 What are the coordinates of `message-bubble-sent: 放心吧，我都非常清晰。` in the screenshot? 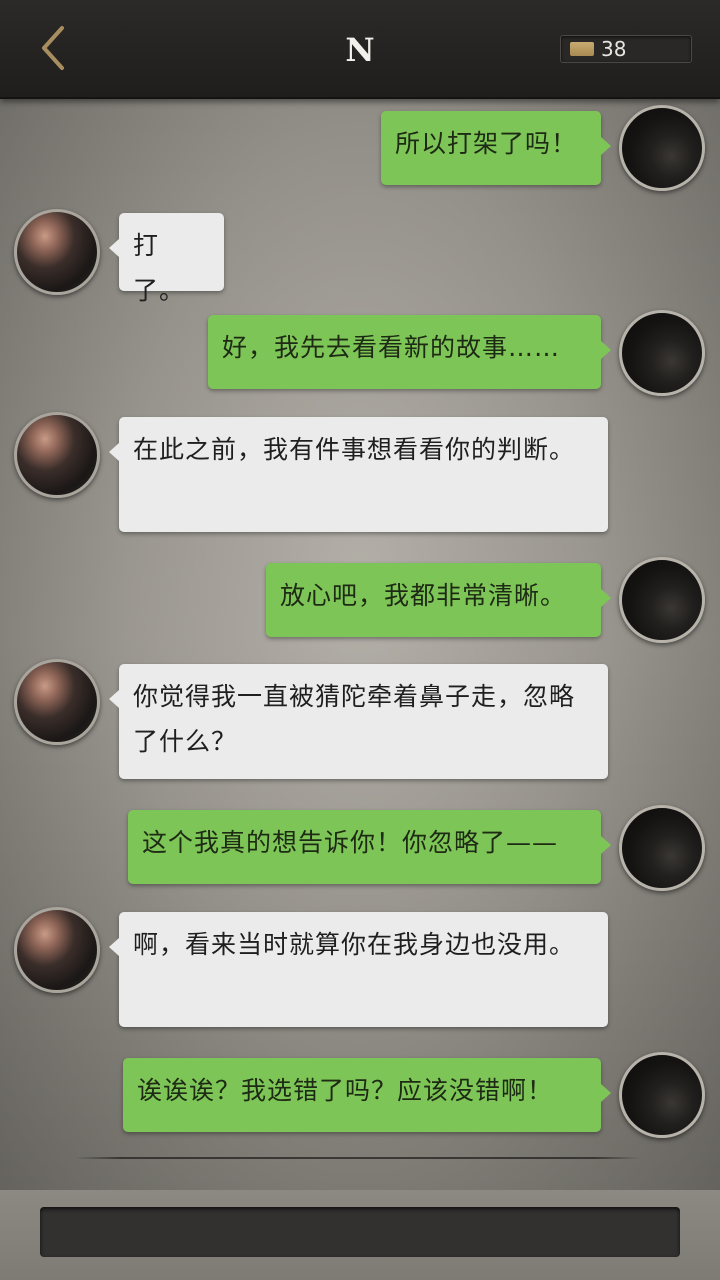 It's located at (438, 600).